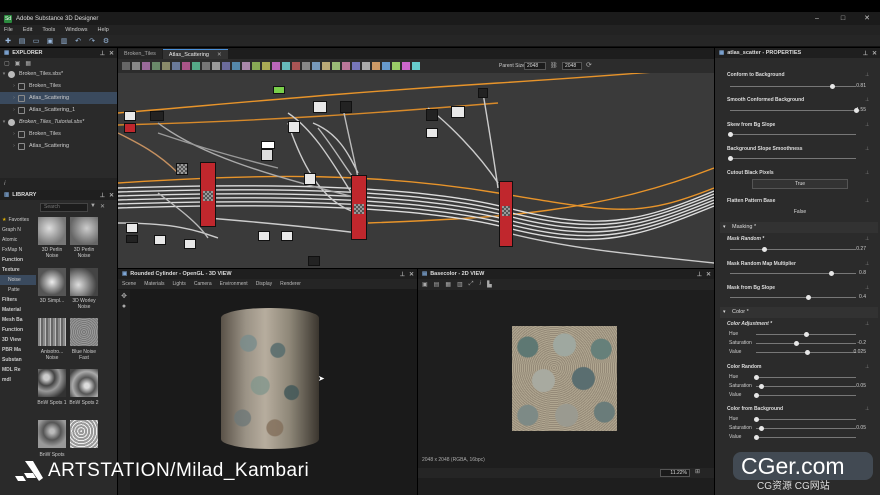  What do you see at coordinates (270, 378) in the screenshot?
I see `cylinder-preview` at bounding box center [270, 378].